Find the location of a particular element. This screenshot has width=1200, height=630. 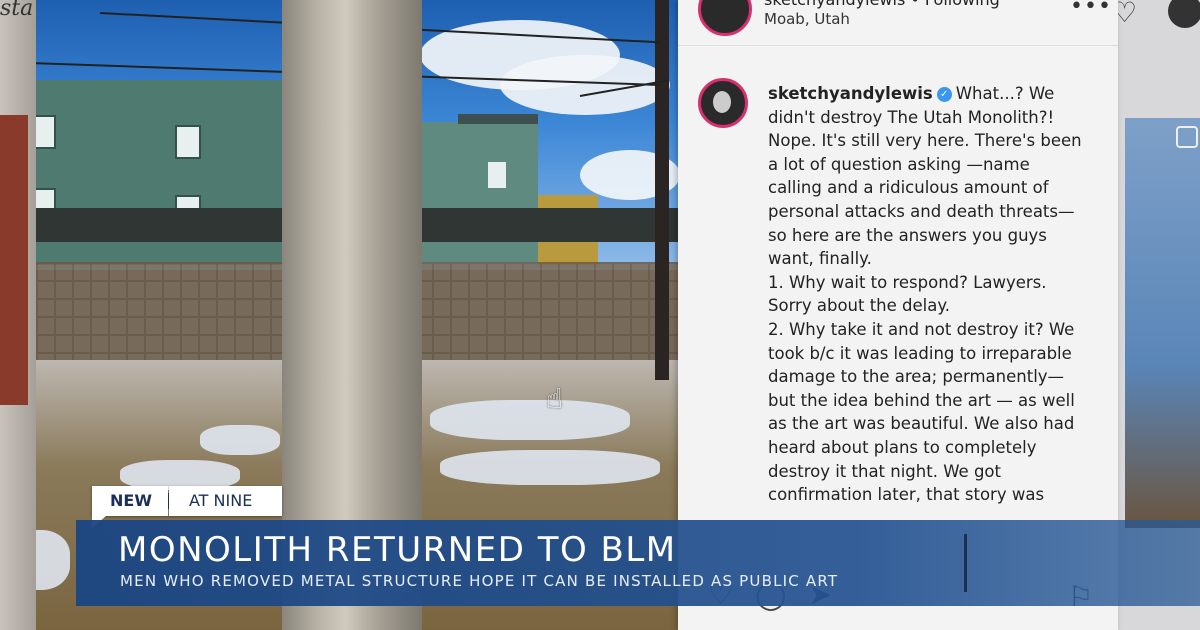

hand-cursor-icon: ☝ is located at coordinates (555, 398).